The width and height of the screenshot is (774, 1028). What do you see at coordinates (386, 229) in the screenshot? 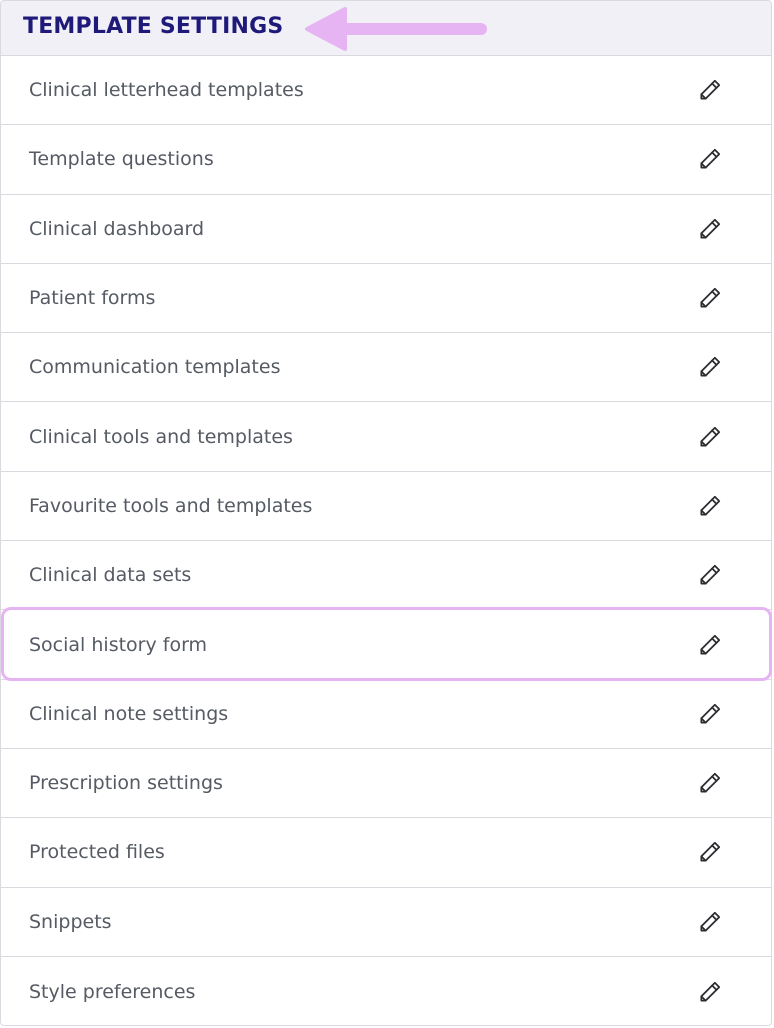
I see `list-item-clinical-dashboard: Clinical dashboard` at bounding box center [386, 229].